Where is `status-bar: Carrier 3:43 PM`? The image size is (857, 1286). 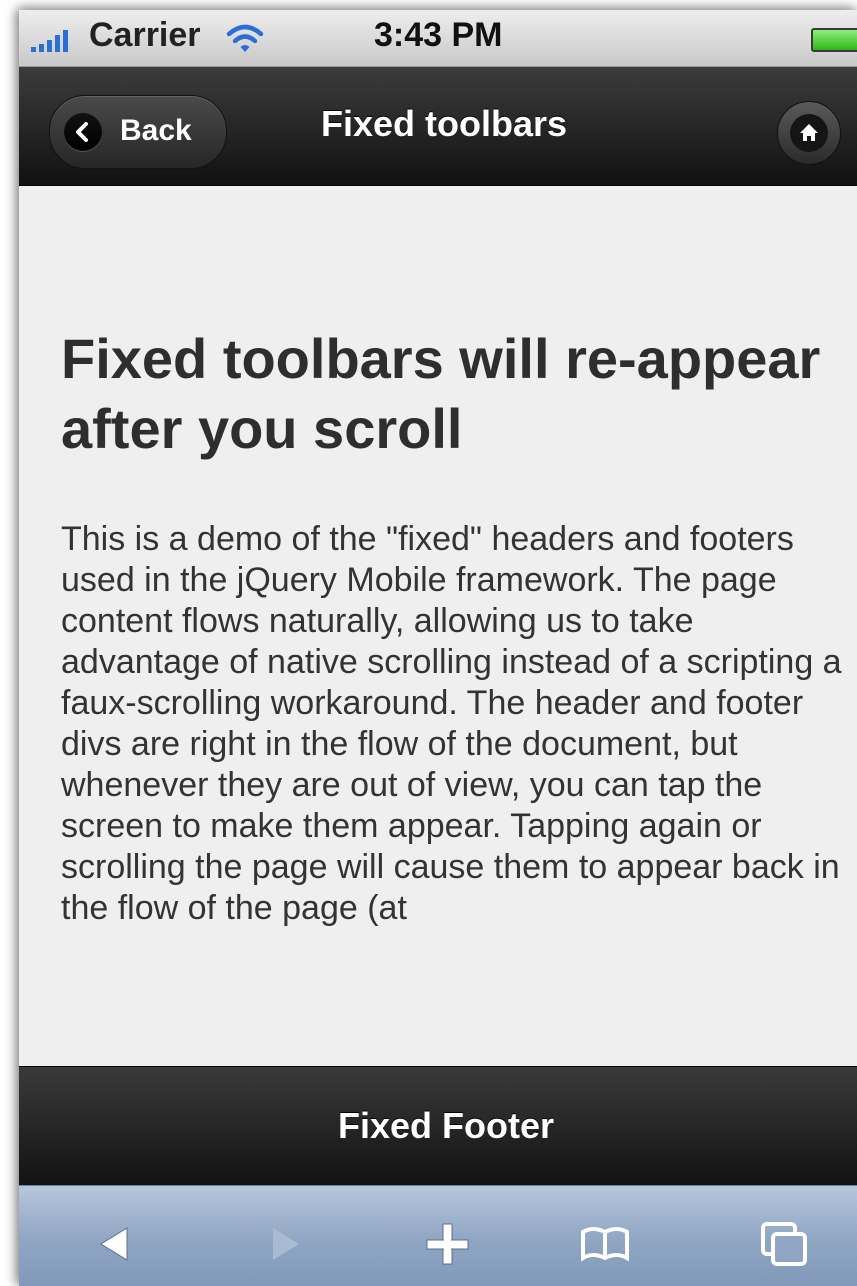
status-bar: Carrier 3:43 PM is located at coordinates (438, 38).